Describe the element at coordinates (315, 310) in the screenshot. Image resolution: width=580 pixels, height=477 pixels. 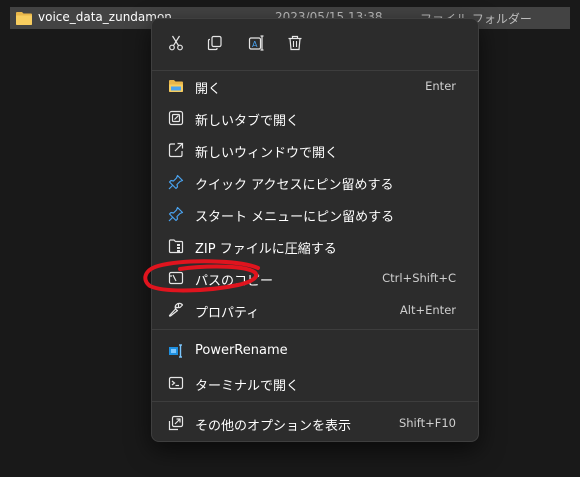
I see `menu-item-properties: プロパティ Alt+Enter` at that location.